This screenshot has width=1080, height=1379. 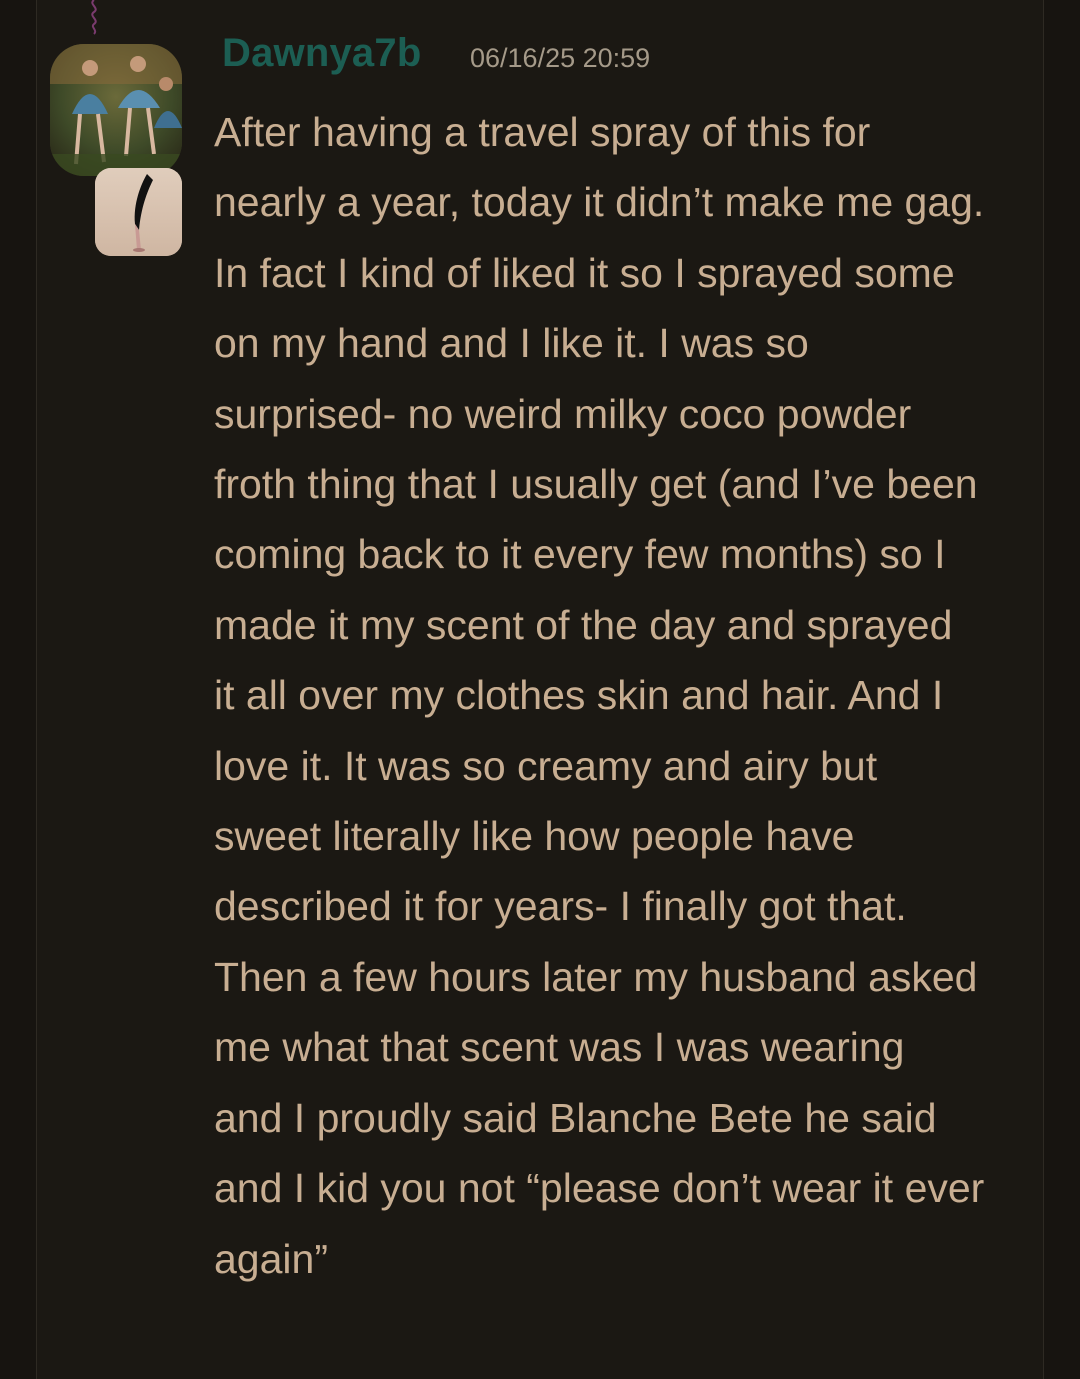 What do you see at coordinates (534, 836) in the screenshot?
I see `comment-line: sweet literally like how people have` at bounding box center [534, 836].